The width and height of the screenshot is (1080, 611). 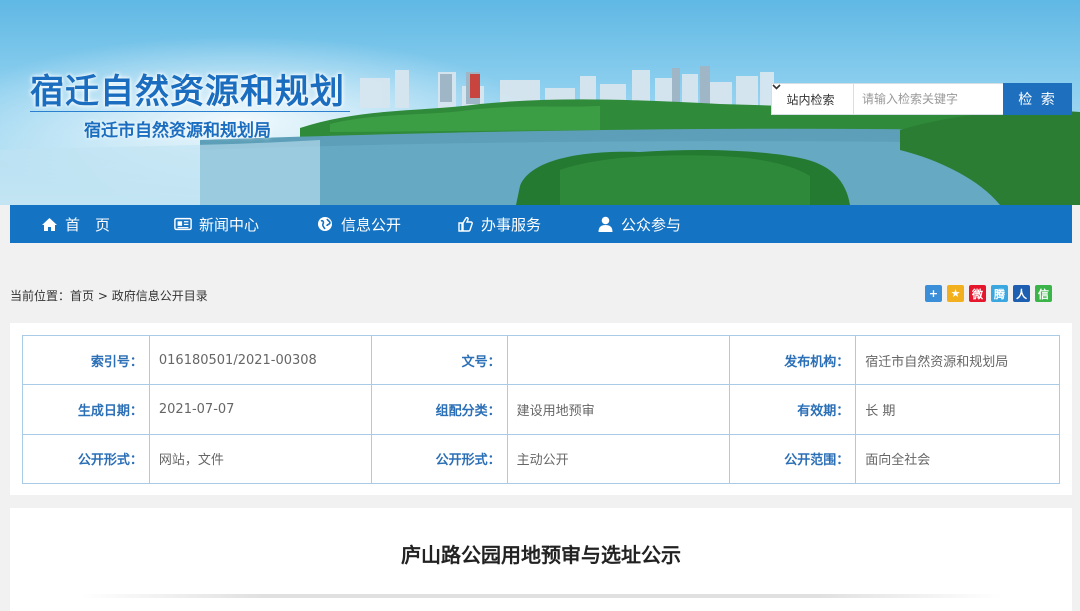 What do you see at coordinates (1021, 293) in the screenshot?
I see `renren-icon: 人` at bounding box center [1021, 293].